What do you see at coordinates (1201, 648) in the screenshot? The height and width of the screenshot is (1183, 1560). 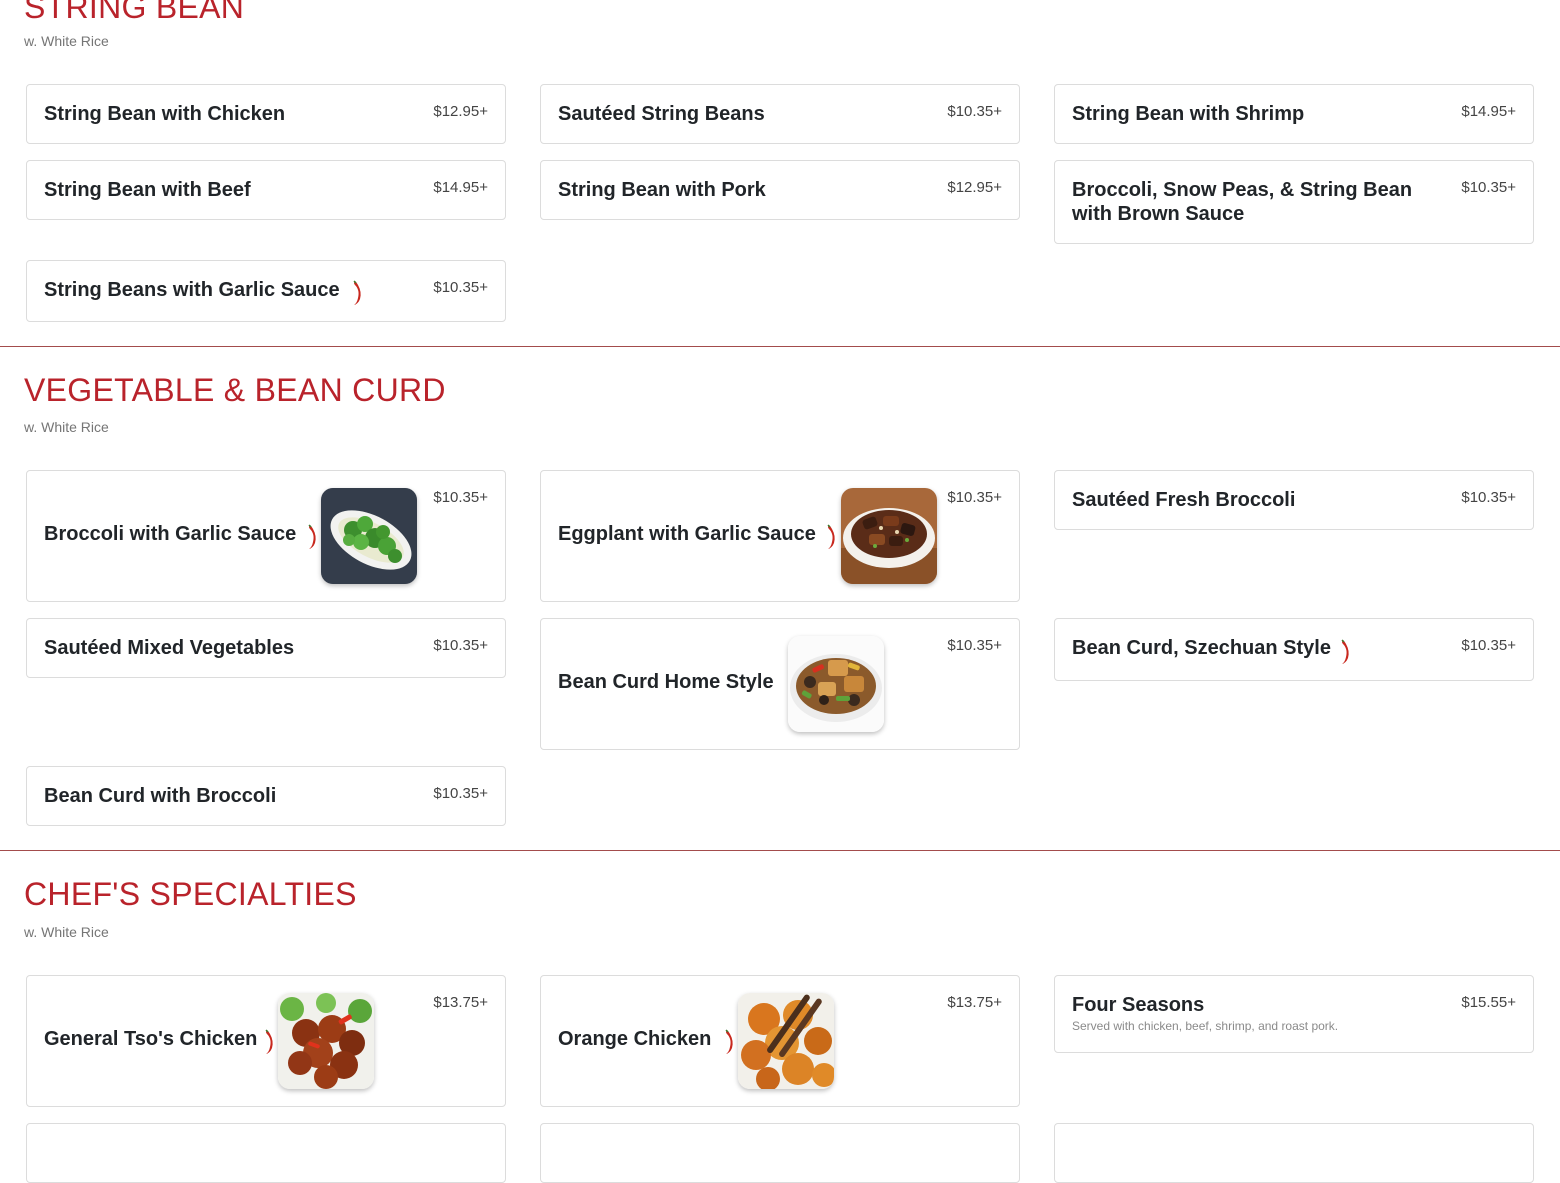 I see `item-name: Bean Curd, Szechuan Style` at bounding box center [1201, 648].